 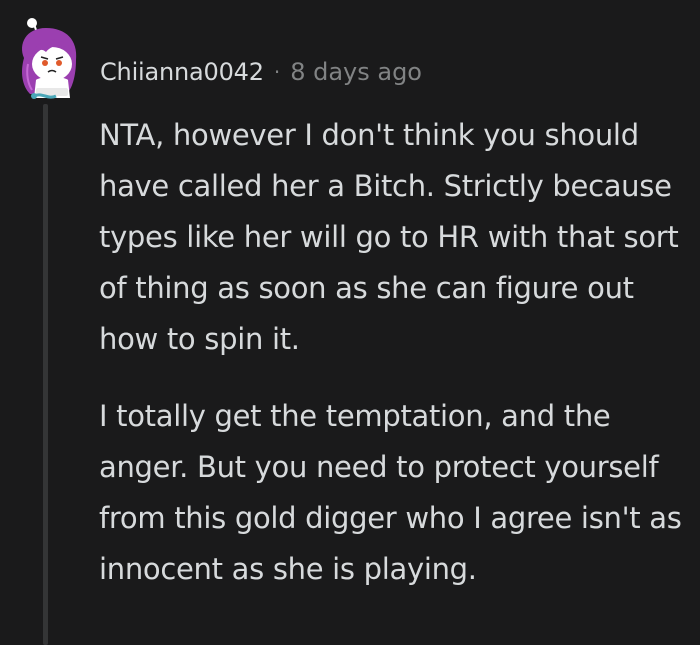 What do you see at coordinates (45, 374) in the screenshot?
I see `thread-collapse-line` at bounding box center [45, 374].